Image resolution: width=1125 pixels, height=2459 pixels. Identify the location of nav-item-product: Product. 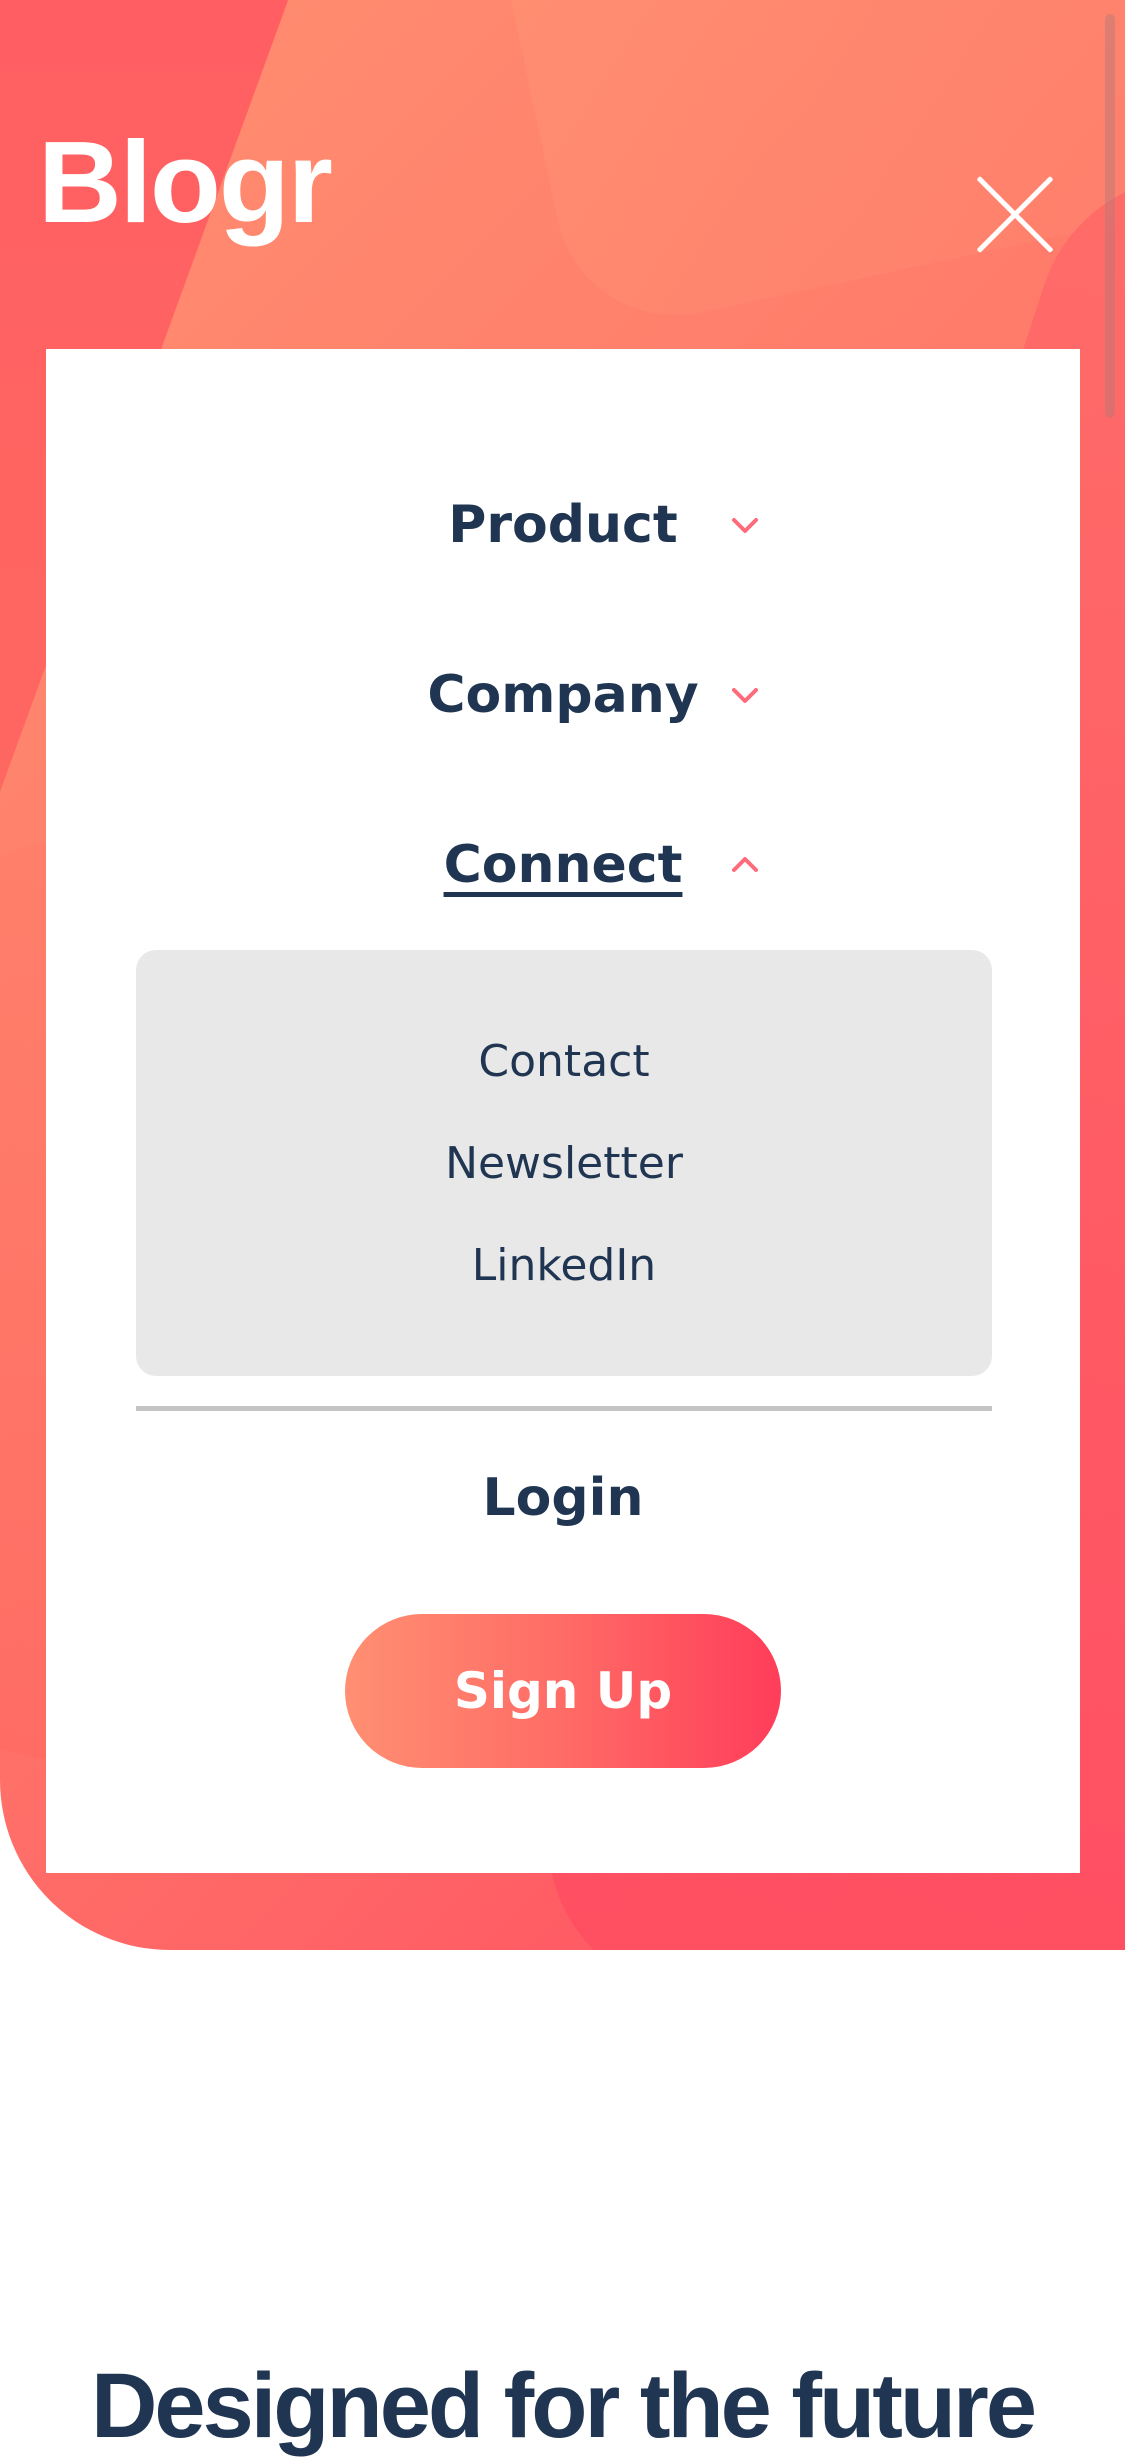
(563, 525).